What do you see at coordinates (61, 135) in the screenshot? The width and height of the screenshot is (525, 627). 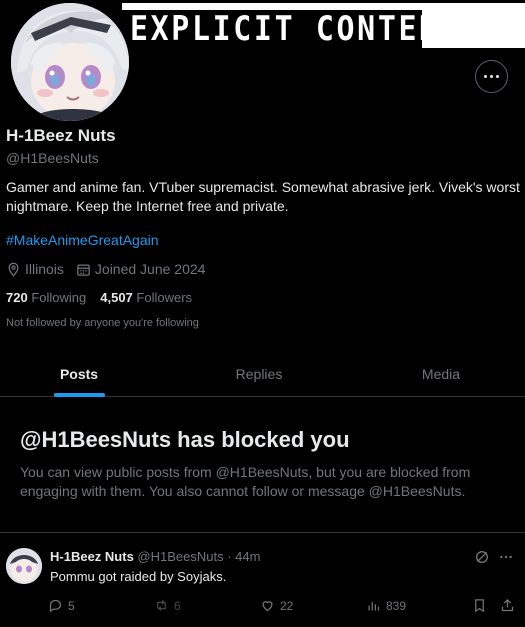 I see `profile-name: H-1Beez Nuts` at bounding box center [61, 135].